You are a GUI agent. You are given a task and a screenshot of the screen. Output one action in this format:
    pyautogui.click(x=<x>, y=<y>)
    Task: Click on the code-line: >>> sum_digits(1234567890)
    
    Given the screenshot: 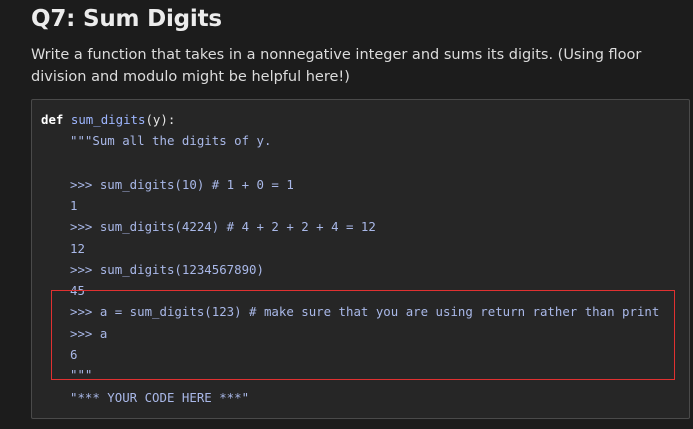 What is the action you would take?
    pyautogui.click(x=167, y=269)
    